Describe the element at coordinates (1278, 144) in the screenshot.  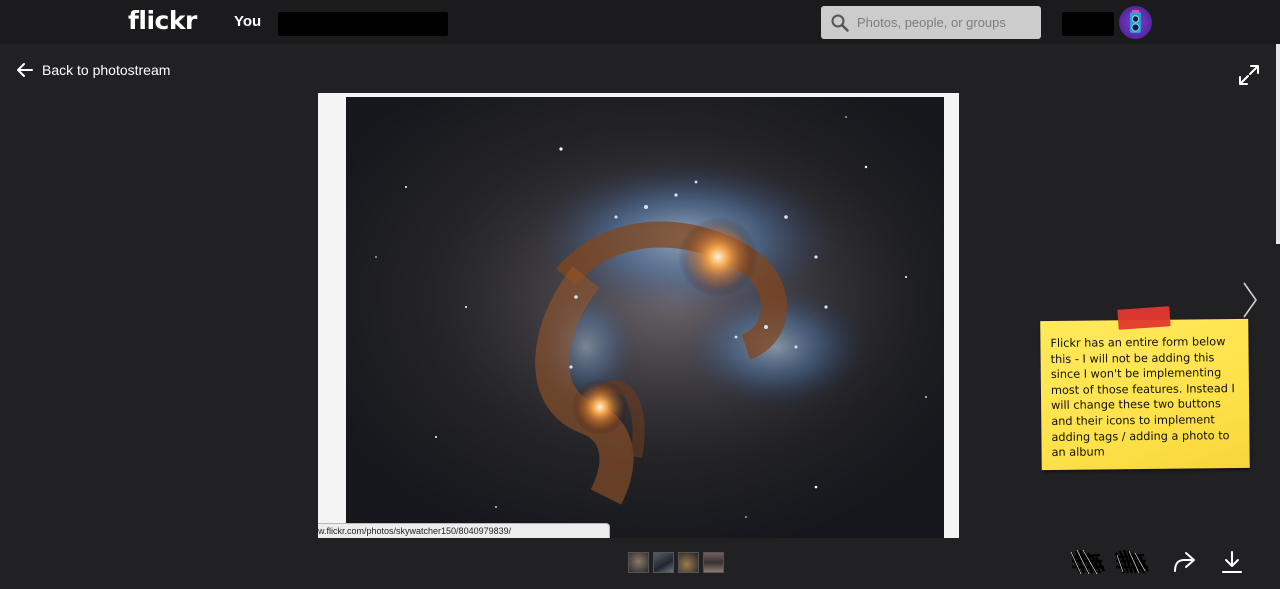
I see `scrollbar` at that location.